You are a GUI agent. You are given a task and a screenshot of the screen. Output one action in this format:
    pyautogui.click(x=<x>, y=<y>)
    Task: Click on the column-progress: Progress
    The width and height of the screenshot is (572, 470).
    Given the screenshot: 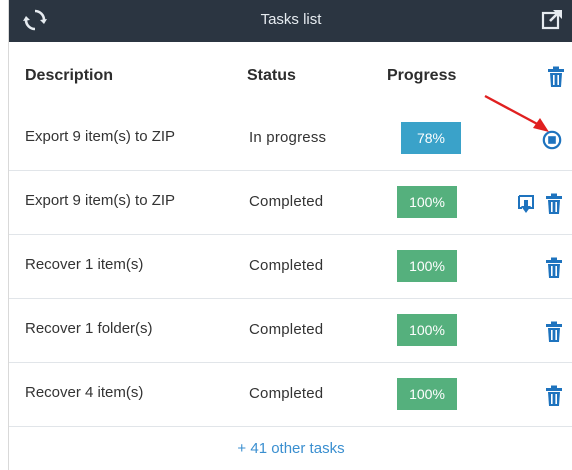 What is the action you would take?
    pyautogui.click(x=421, y=76)
    